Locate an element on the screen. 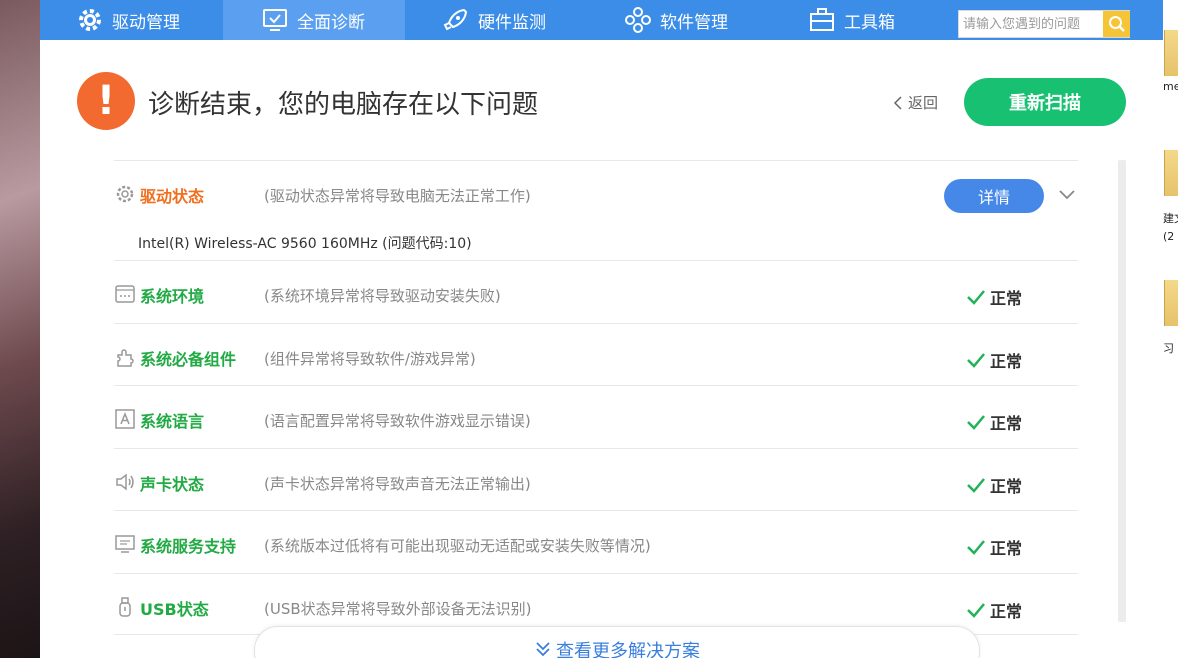 This screenshot has width=1178, height=658. desktop-file-label: me is located at coordinates (1170, 86).